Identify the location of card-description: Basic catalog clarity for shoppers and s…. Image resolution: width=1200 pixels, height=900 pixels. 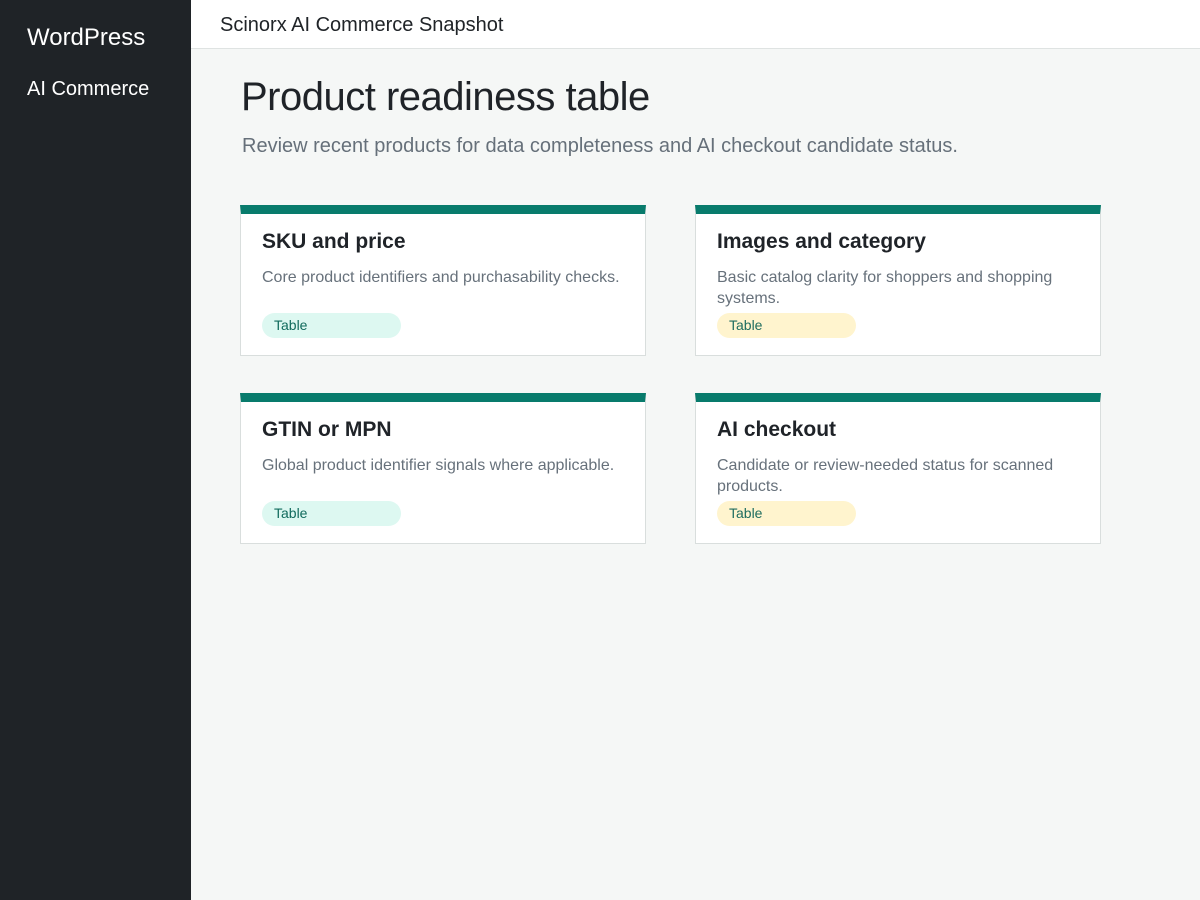
(885, 288).